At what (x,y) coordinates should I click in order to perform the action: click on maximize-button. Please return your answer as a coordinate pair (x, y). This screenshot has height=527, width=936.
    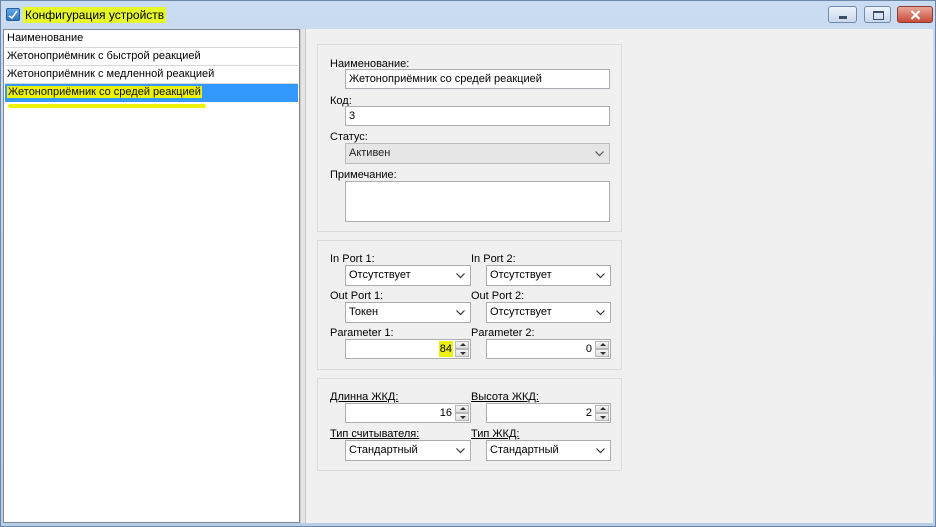
    Looking at the image, I should click on (877, 14).